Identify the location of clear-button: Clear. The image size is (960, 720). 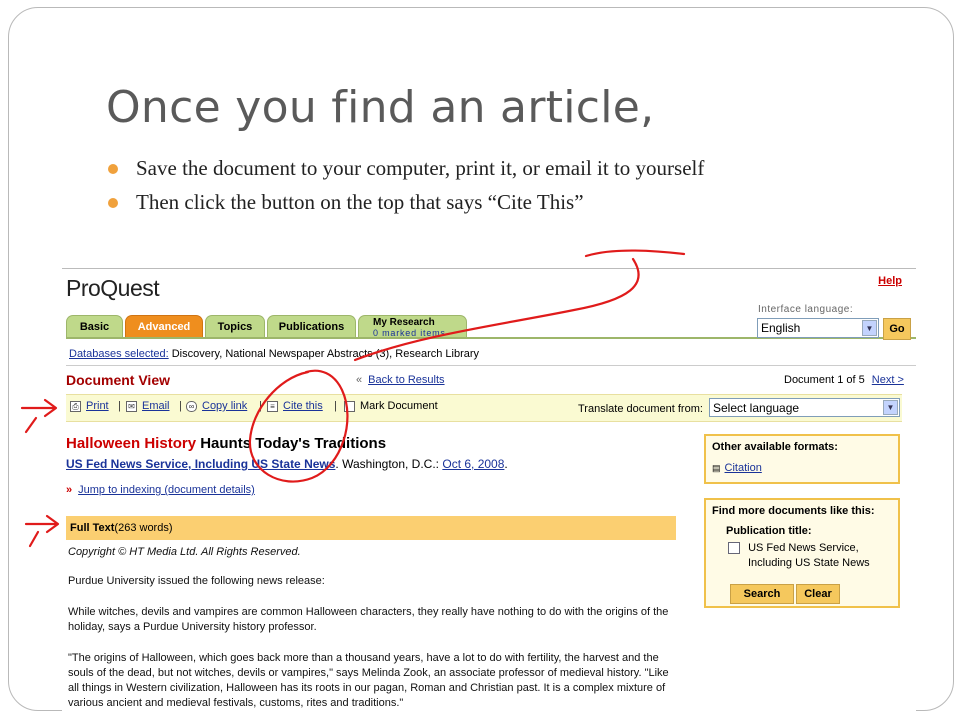
(818, 594).